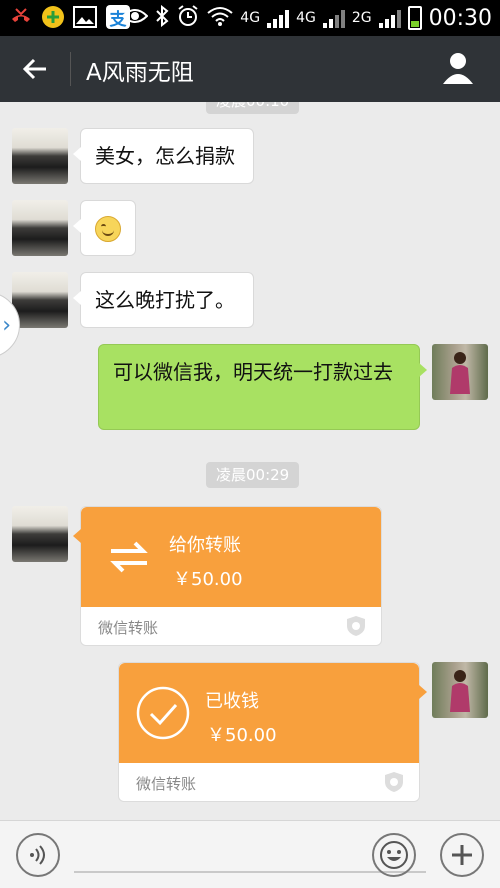 This screenshot has height=888, width=500. What do you see at coordinates (361, 18) in the screenshot?
I see `network-label-3: 2G` at bounding box center [361, 18].